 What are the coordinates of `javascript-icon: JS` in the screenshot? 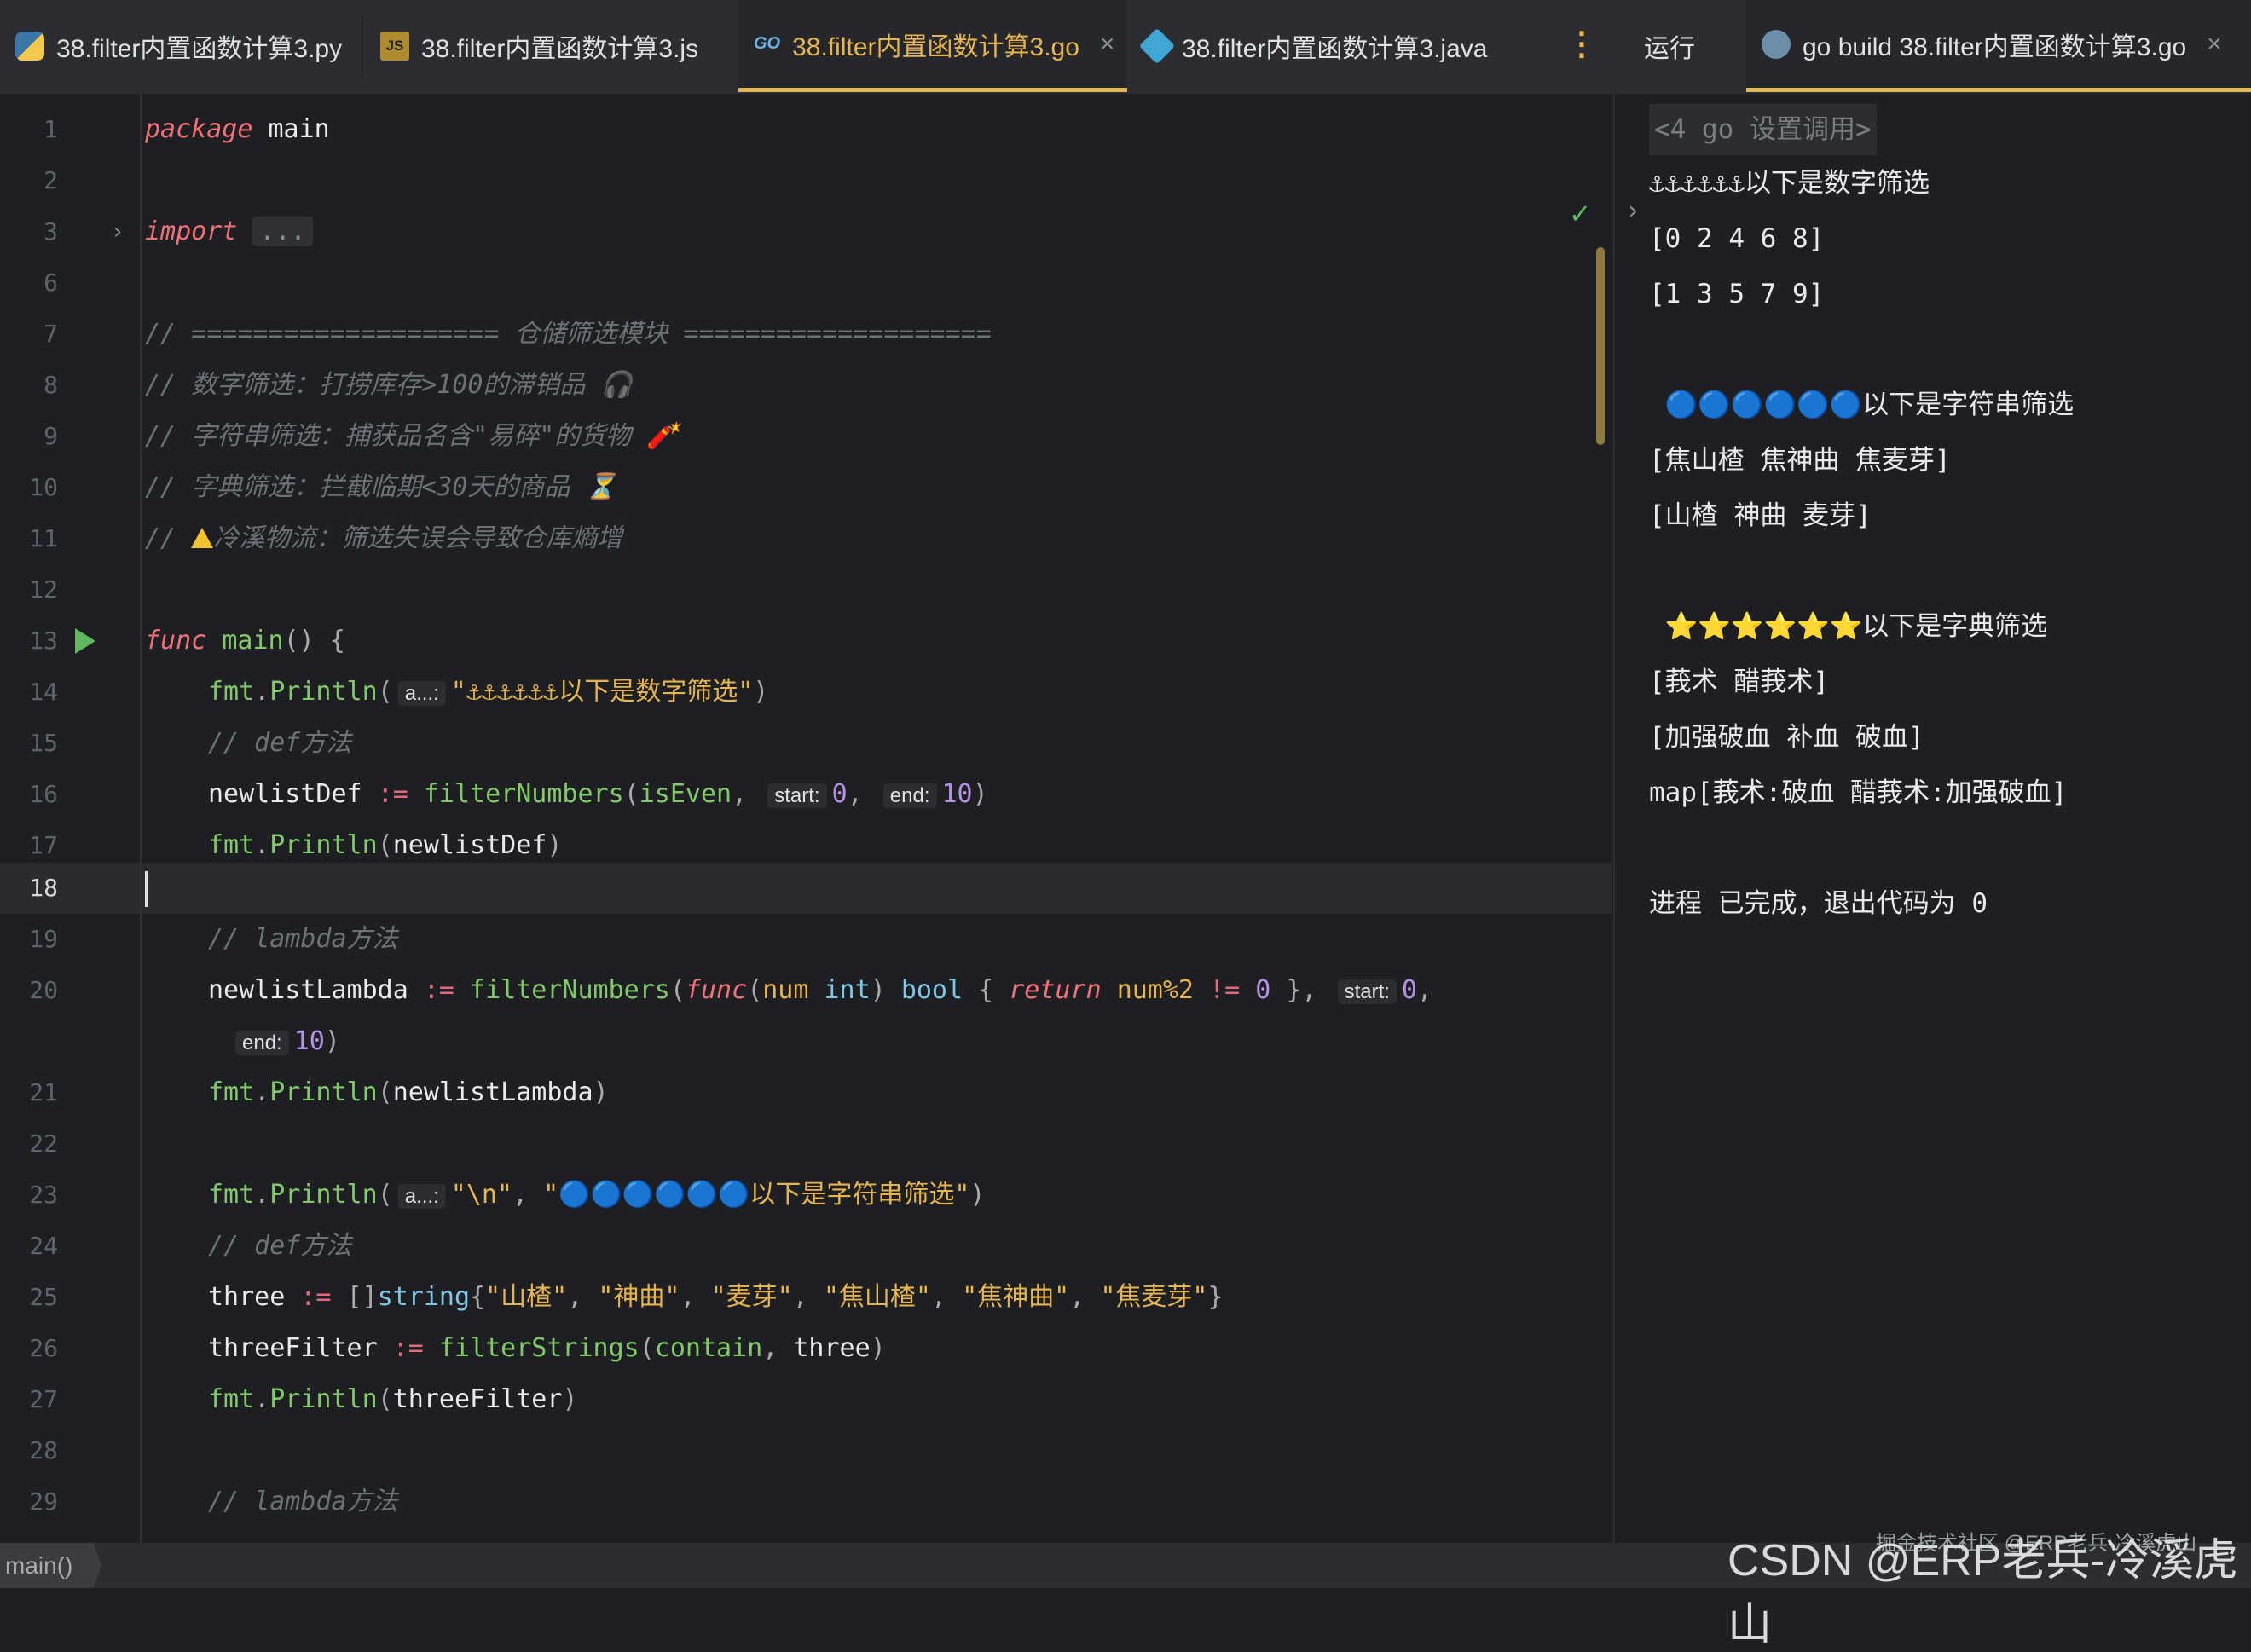 It's located at (395, 46).